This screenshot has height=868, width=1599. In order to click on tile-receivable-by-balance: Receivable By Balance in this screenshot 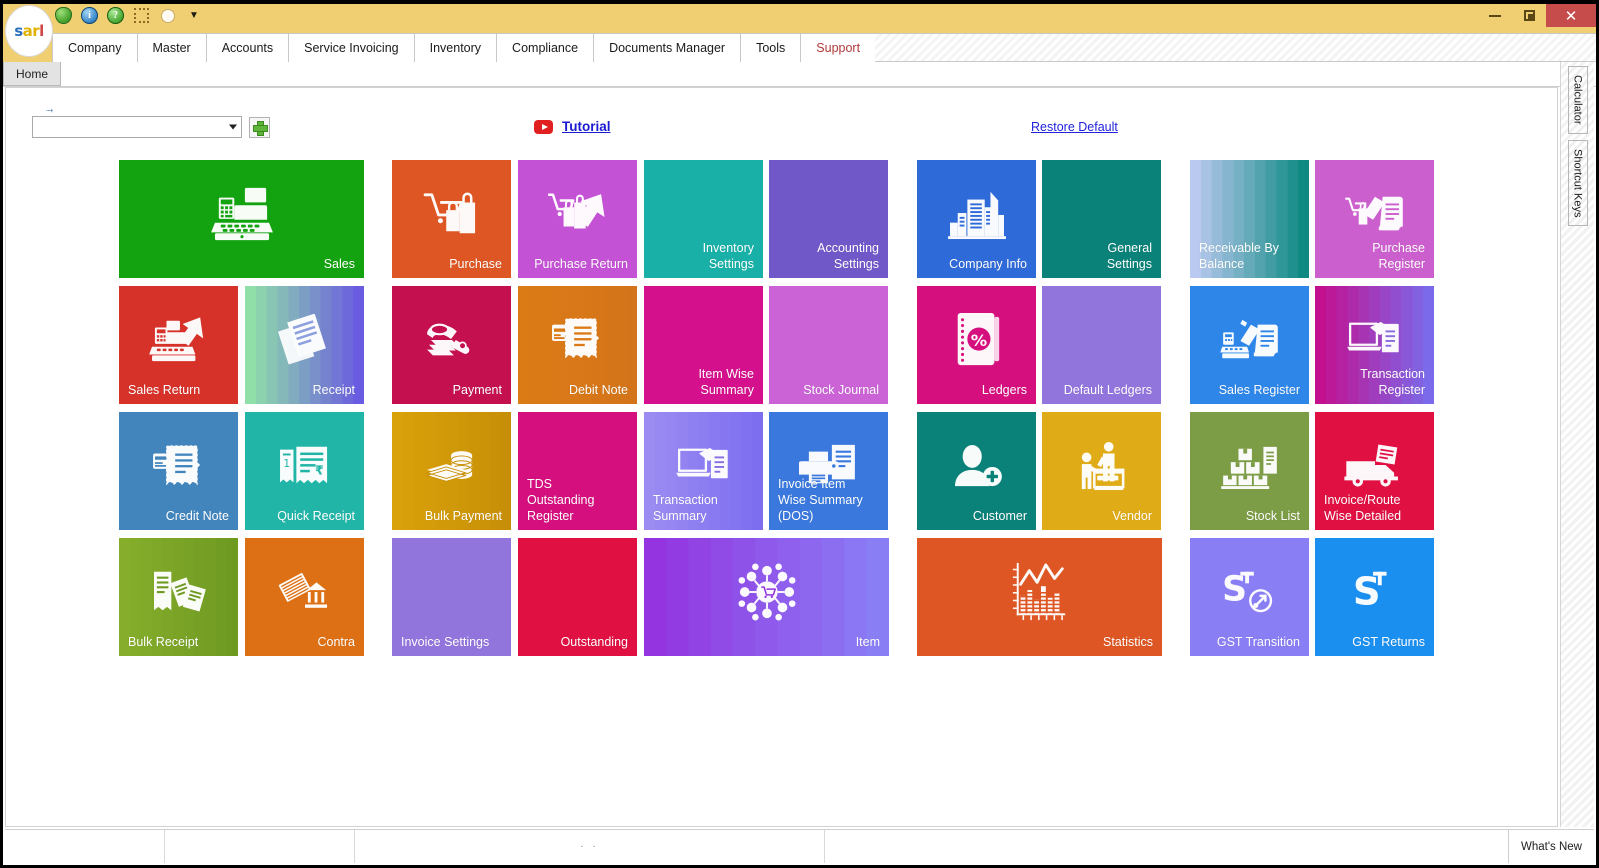, I will do `click(1249, 219)`.